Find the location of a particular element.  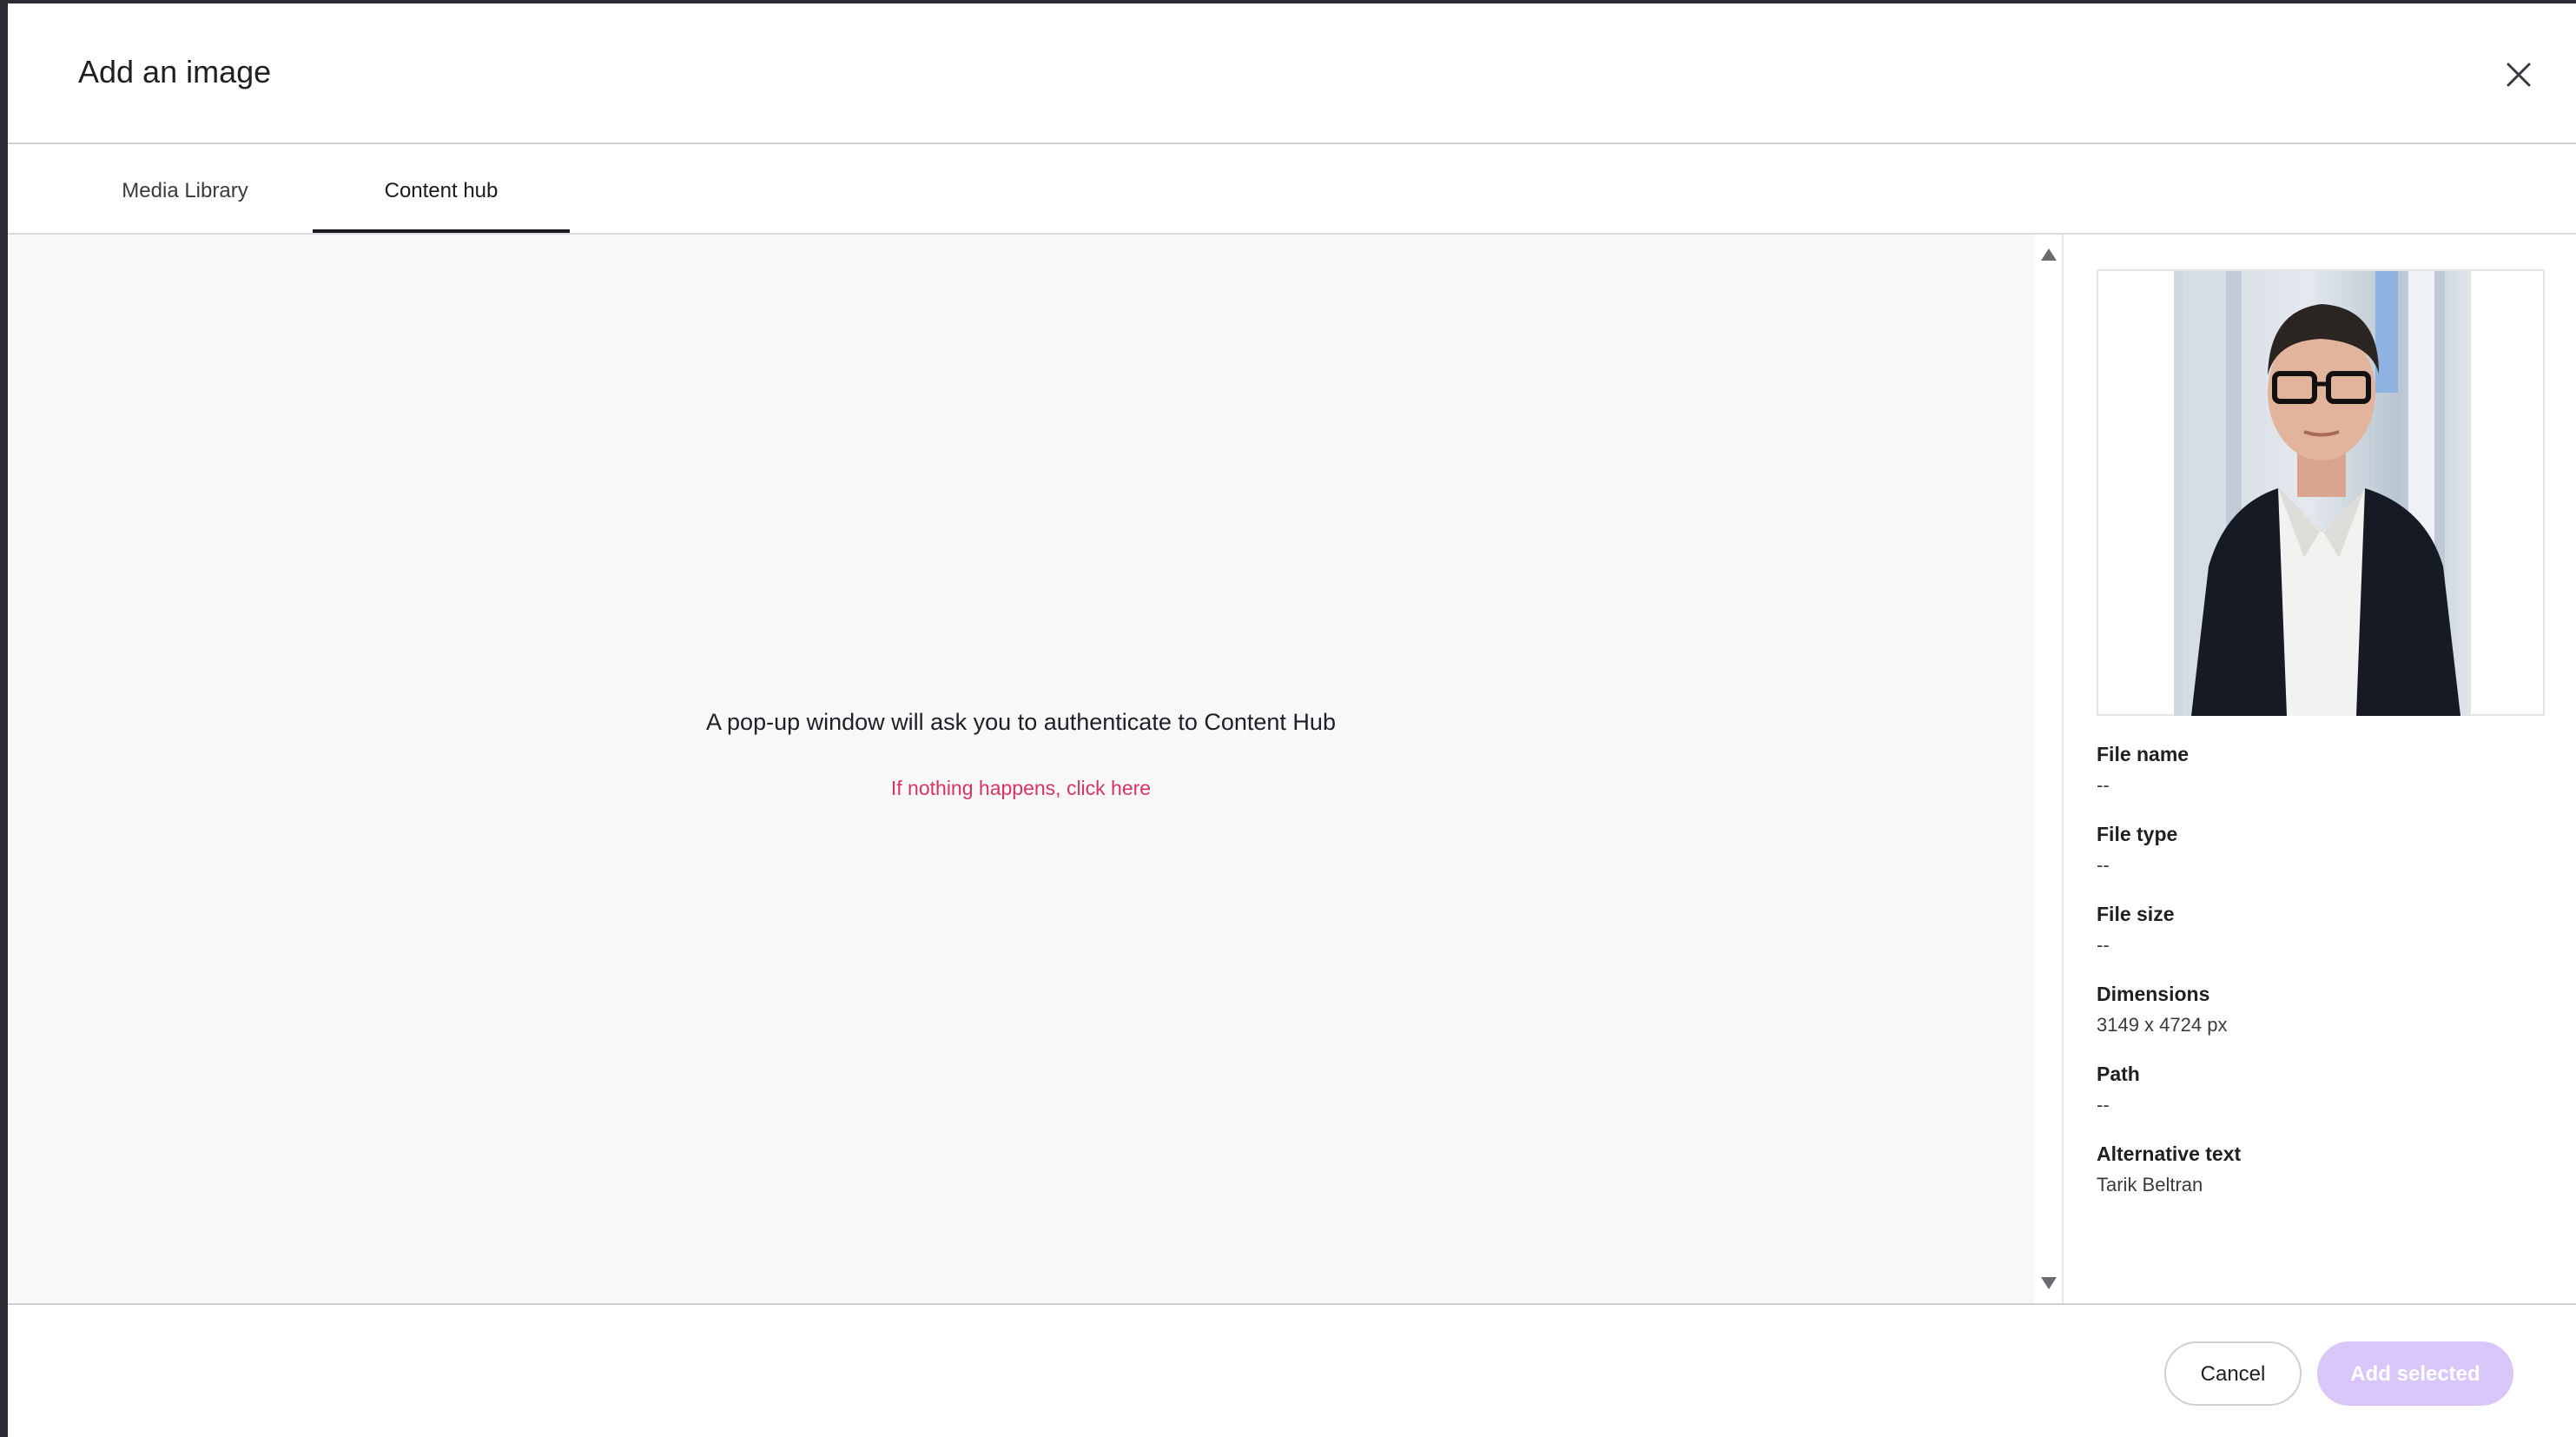

add-selected-button: Add selected is located at coordinates (2415, 1373).